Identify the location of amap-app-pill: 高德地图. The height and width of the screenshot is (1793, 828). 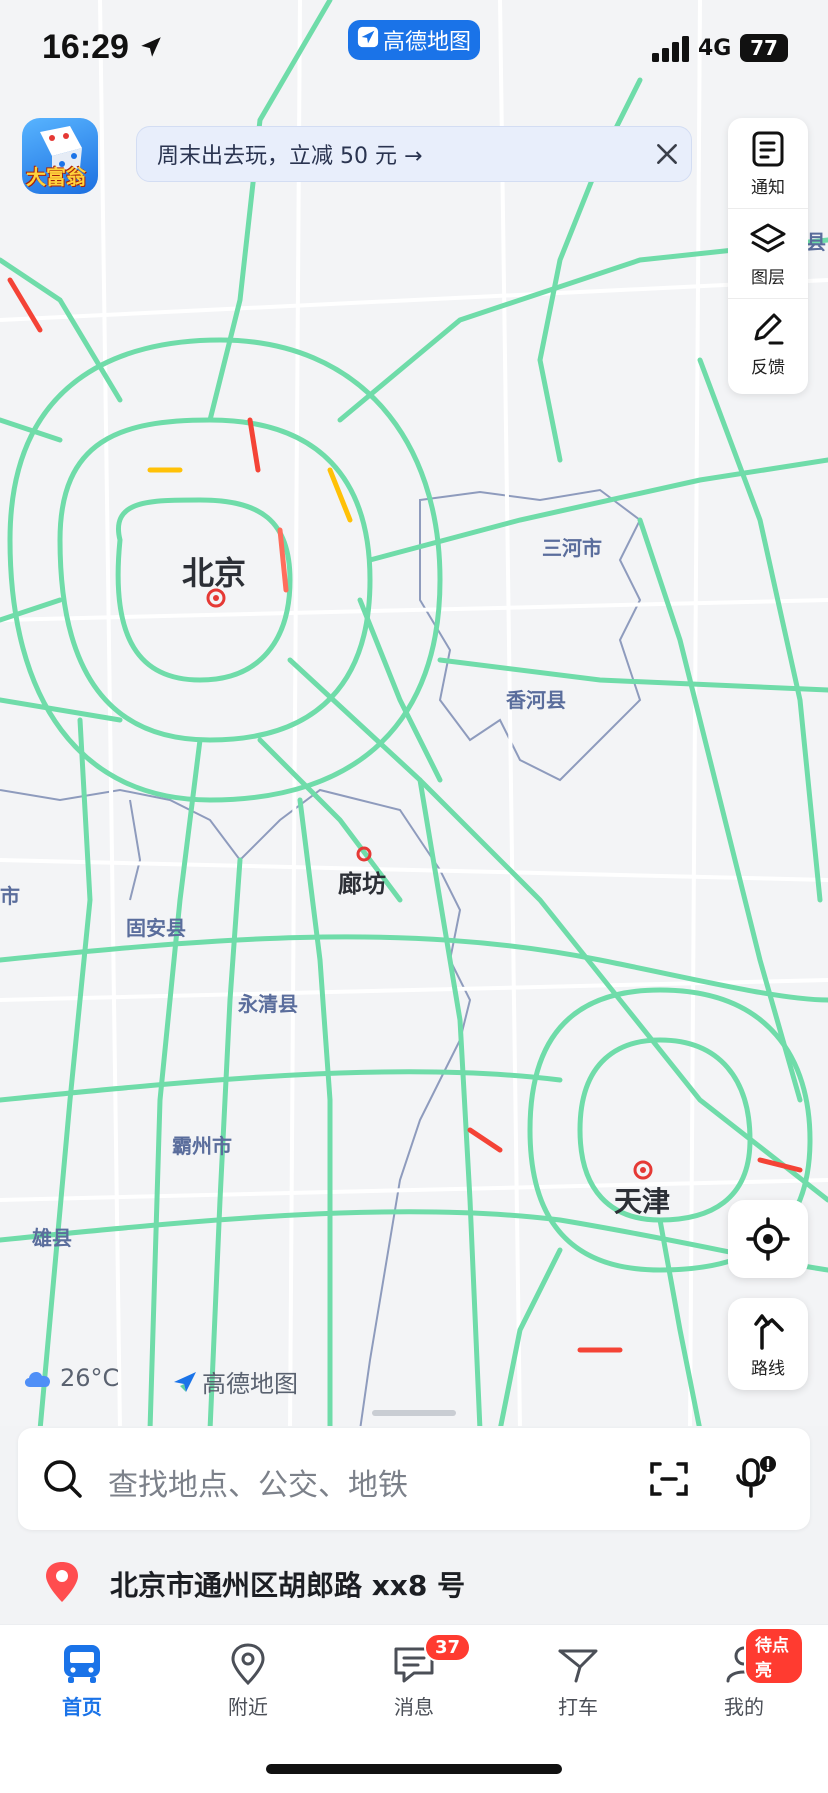
(414, 40).